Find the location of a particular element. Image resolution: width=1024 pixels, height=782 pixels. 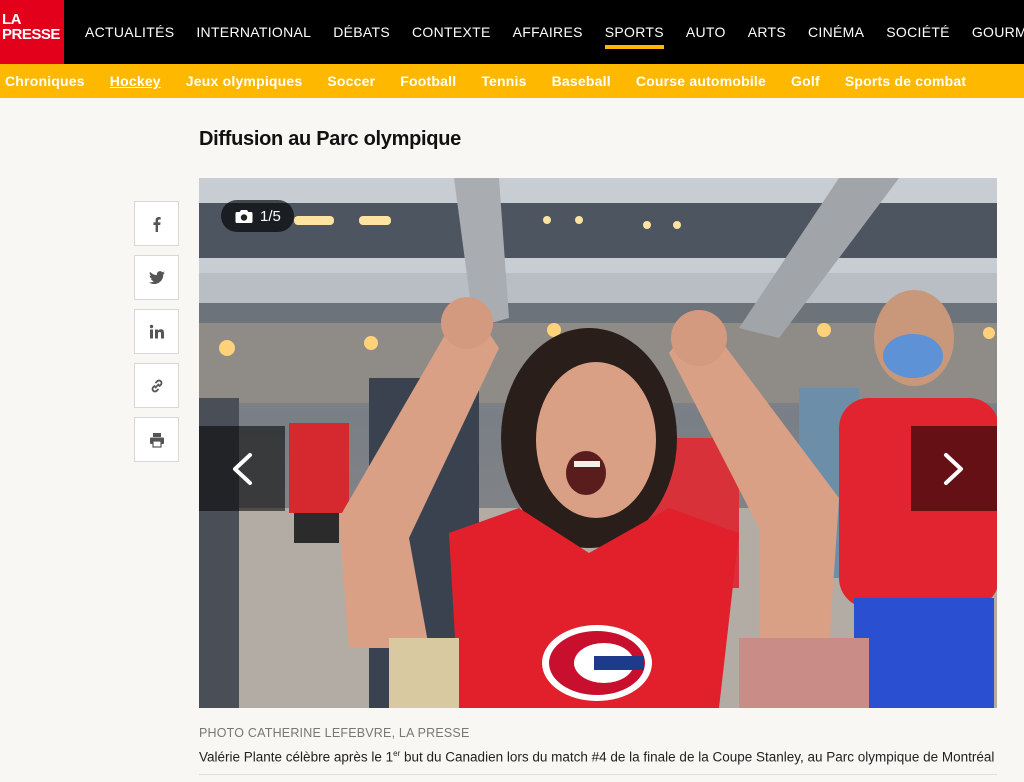

linkedin-icon is located at coordinates (156, 331).